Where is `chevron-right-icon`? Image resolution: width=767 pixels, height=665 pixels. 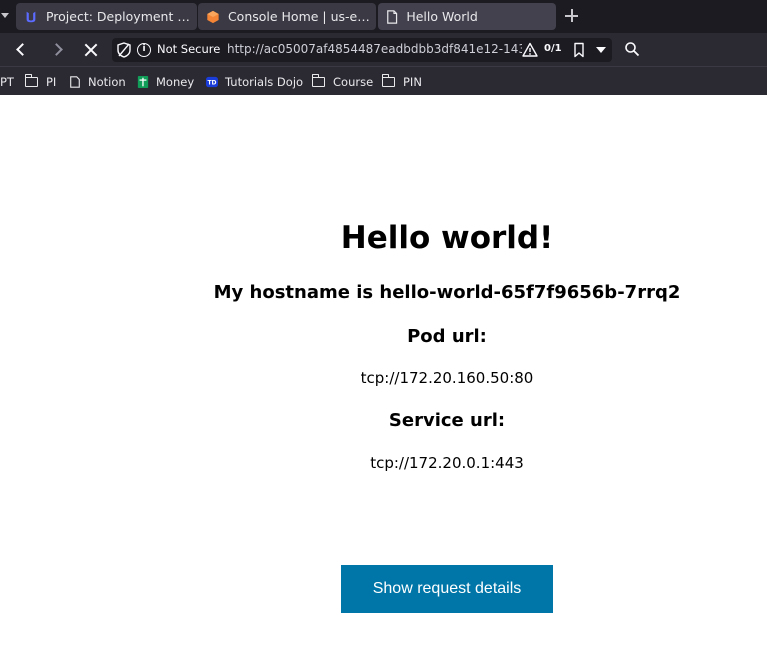 chevron-right-icon is located at coordinates (56, 49).